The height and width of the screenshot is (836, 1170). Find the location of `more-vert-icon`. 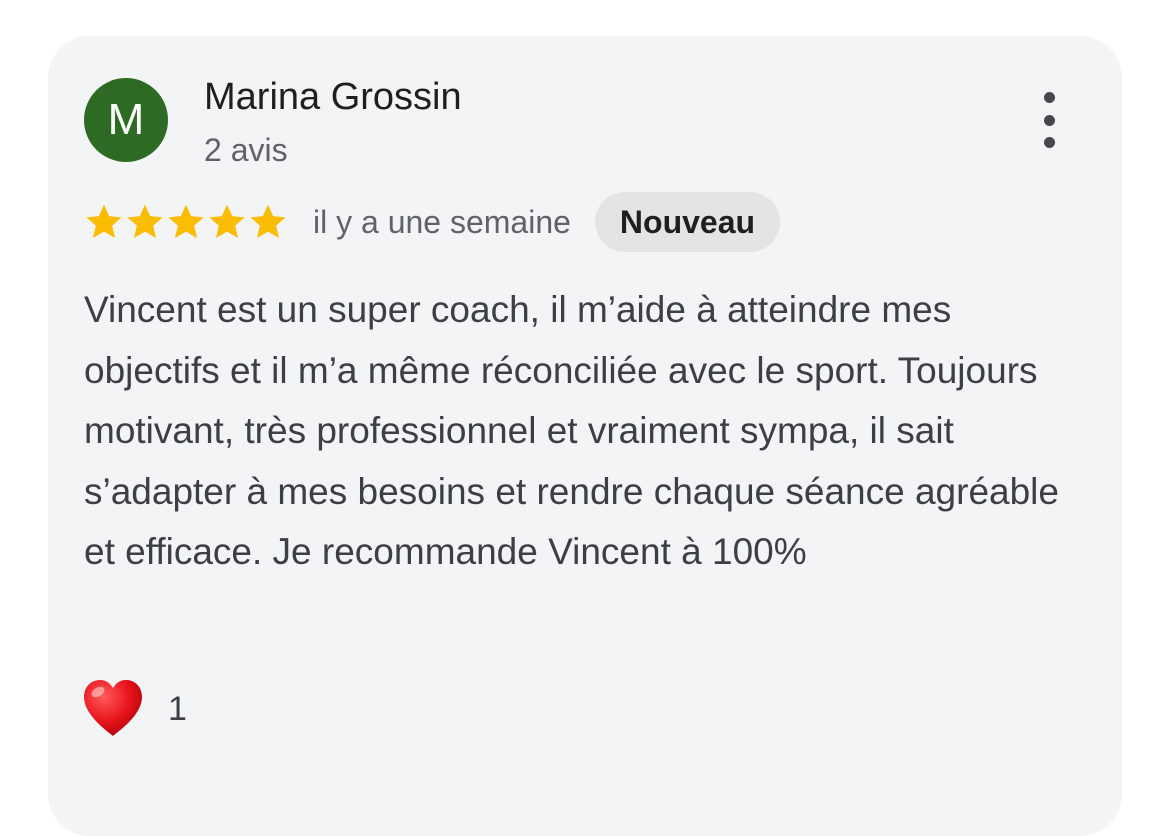

more-vert-icon is located at coordinates (1049, 97).